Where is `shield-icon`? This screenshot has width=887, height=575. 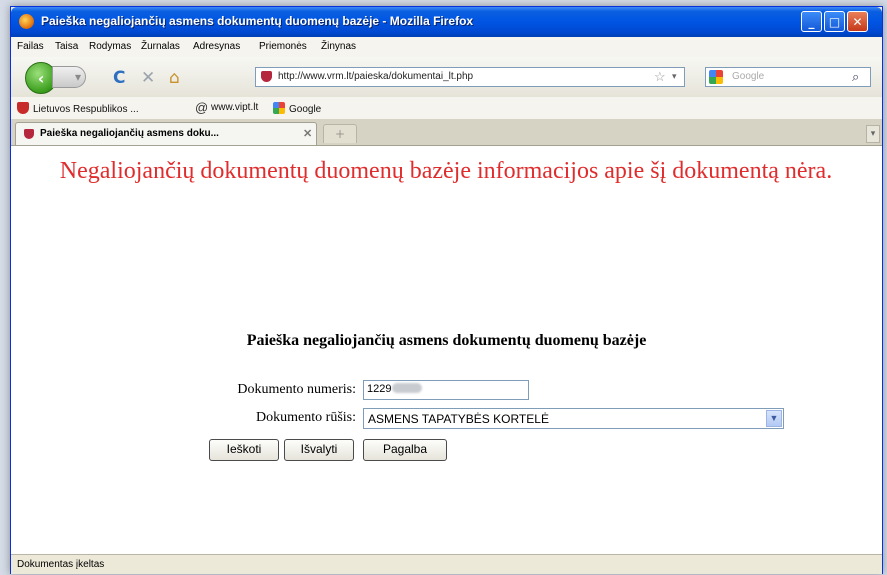
shield-icon is located at coordinates (23, 108).